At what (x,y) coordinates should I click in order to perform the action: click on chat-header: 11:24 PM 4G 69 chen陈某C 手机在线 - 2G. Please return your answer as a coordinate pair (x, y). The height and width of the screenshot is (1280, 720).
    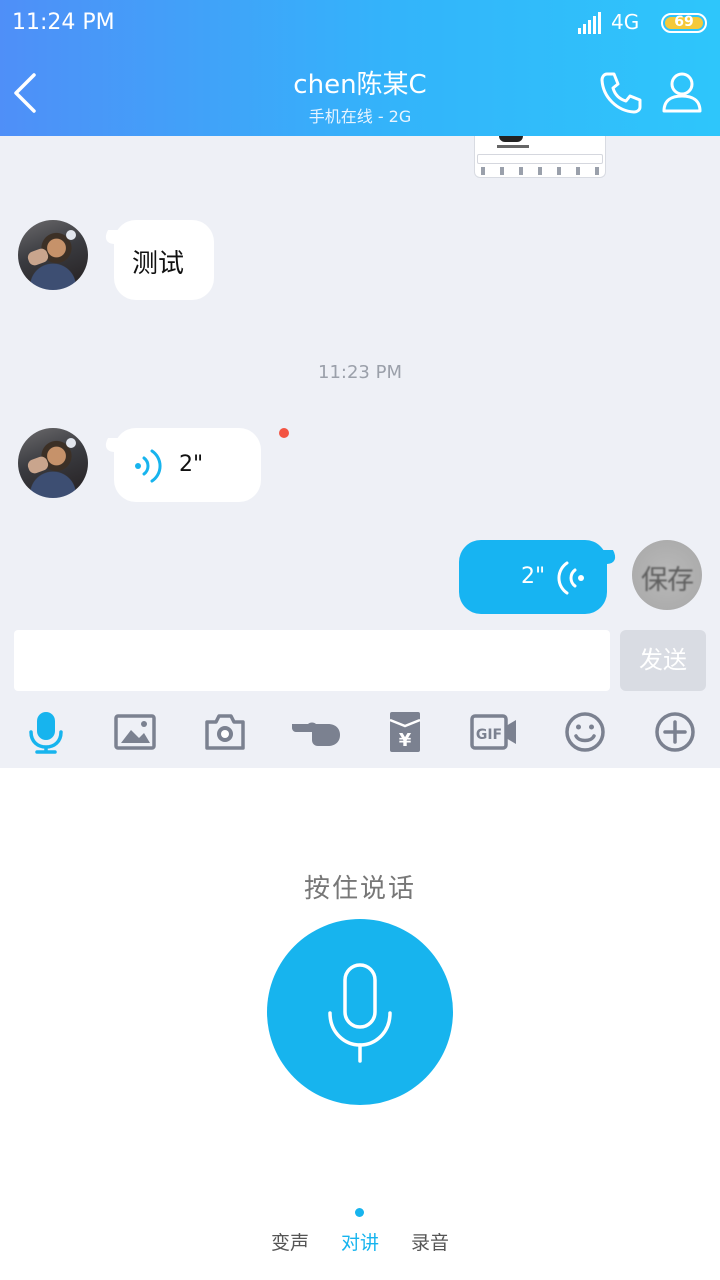
    Looking at the image, I should click on (360, 68).